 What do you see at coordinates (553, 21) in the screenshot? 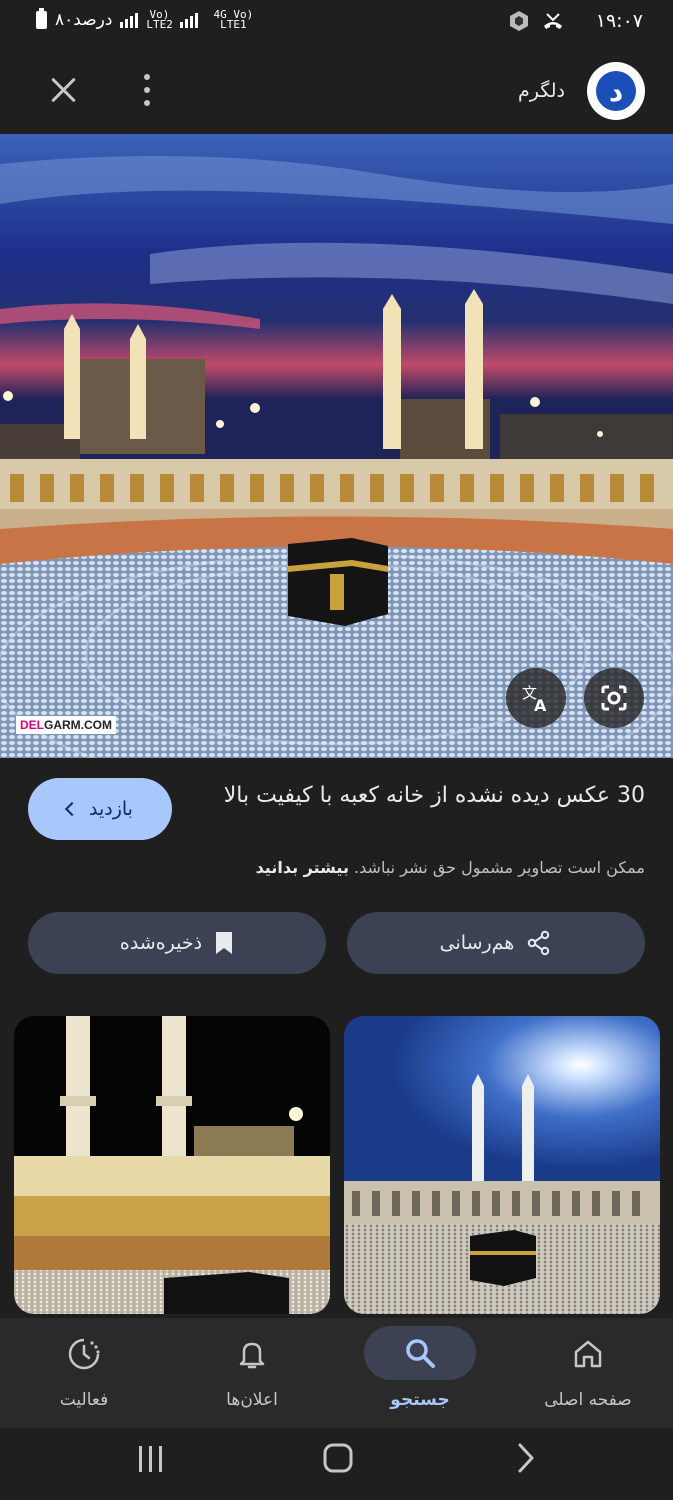
I see `missed-call-icon` at bounding box center [553, 21].